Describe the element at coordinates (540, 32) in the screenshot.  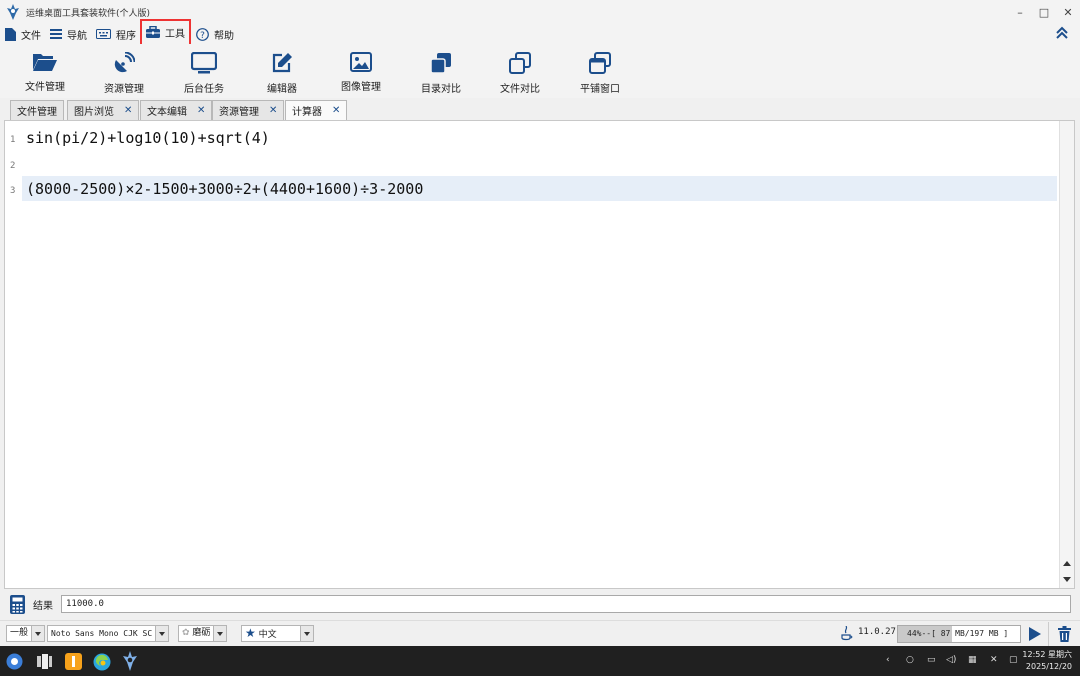
I see `menu-bar: 文件 导航 程序 工具 ? 帮助` at that location.